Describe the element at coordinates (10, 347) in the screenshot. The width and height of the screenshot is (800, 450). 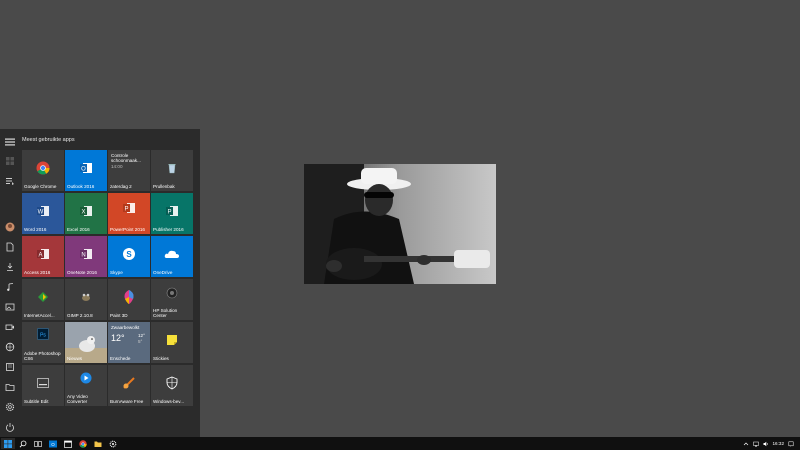
I see `network-icon` at that location.